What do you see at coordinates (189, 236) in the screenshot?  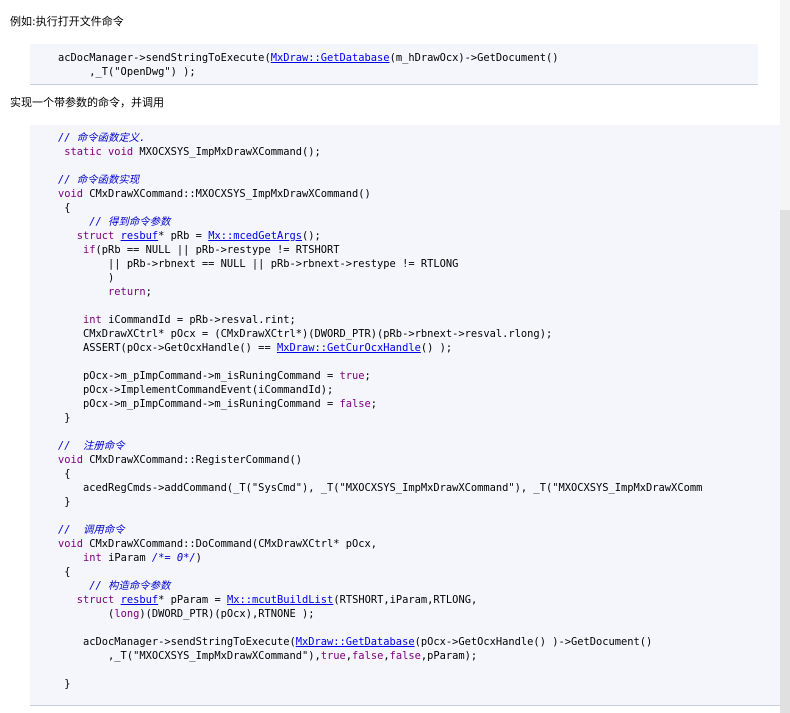 I see `code-line: struct resbuf* pRb = Mx::mcedGetArgs();` at bounding box center [189, 236].